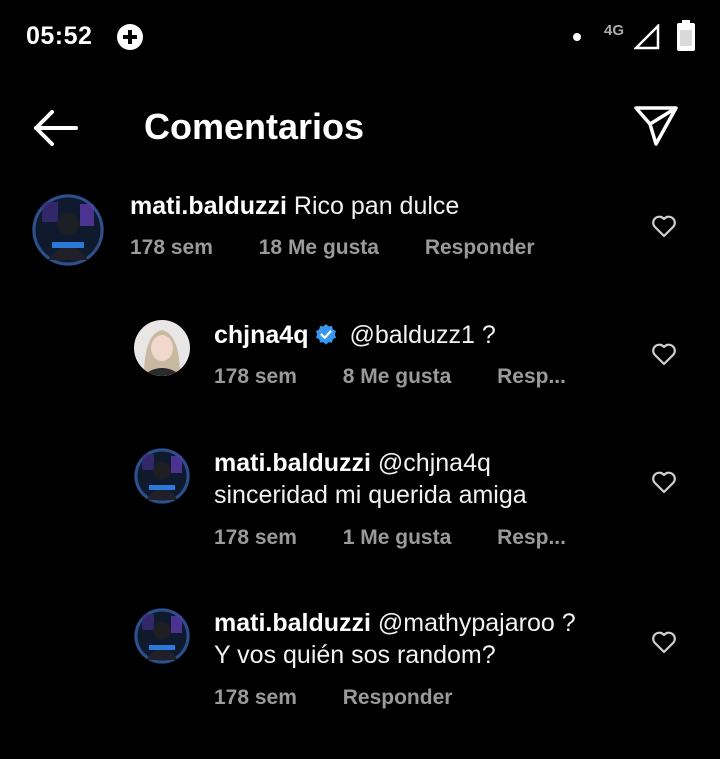  What do you see at coordinates (55, 128) in the screenshot?
I see `back-arrow-icon` at bounding box center [55, 128].